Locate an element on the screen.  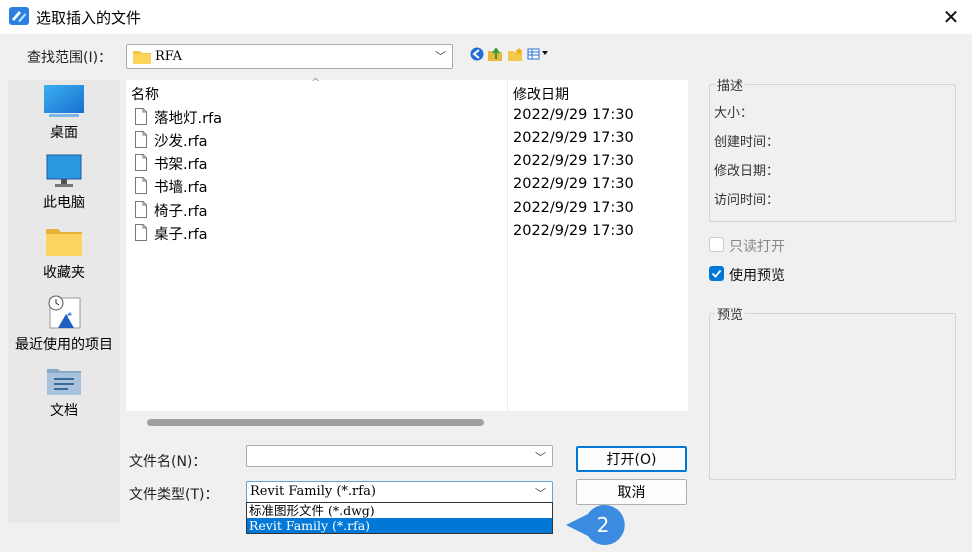
column-header-name: 名称 is located at coordinates (145, 94).